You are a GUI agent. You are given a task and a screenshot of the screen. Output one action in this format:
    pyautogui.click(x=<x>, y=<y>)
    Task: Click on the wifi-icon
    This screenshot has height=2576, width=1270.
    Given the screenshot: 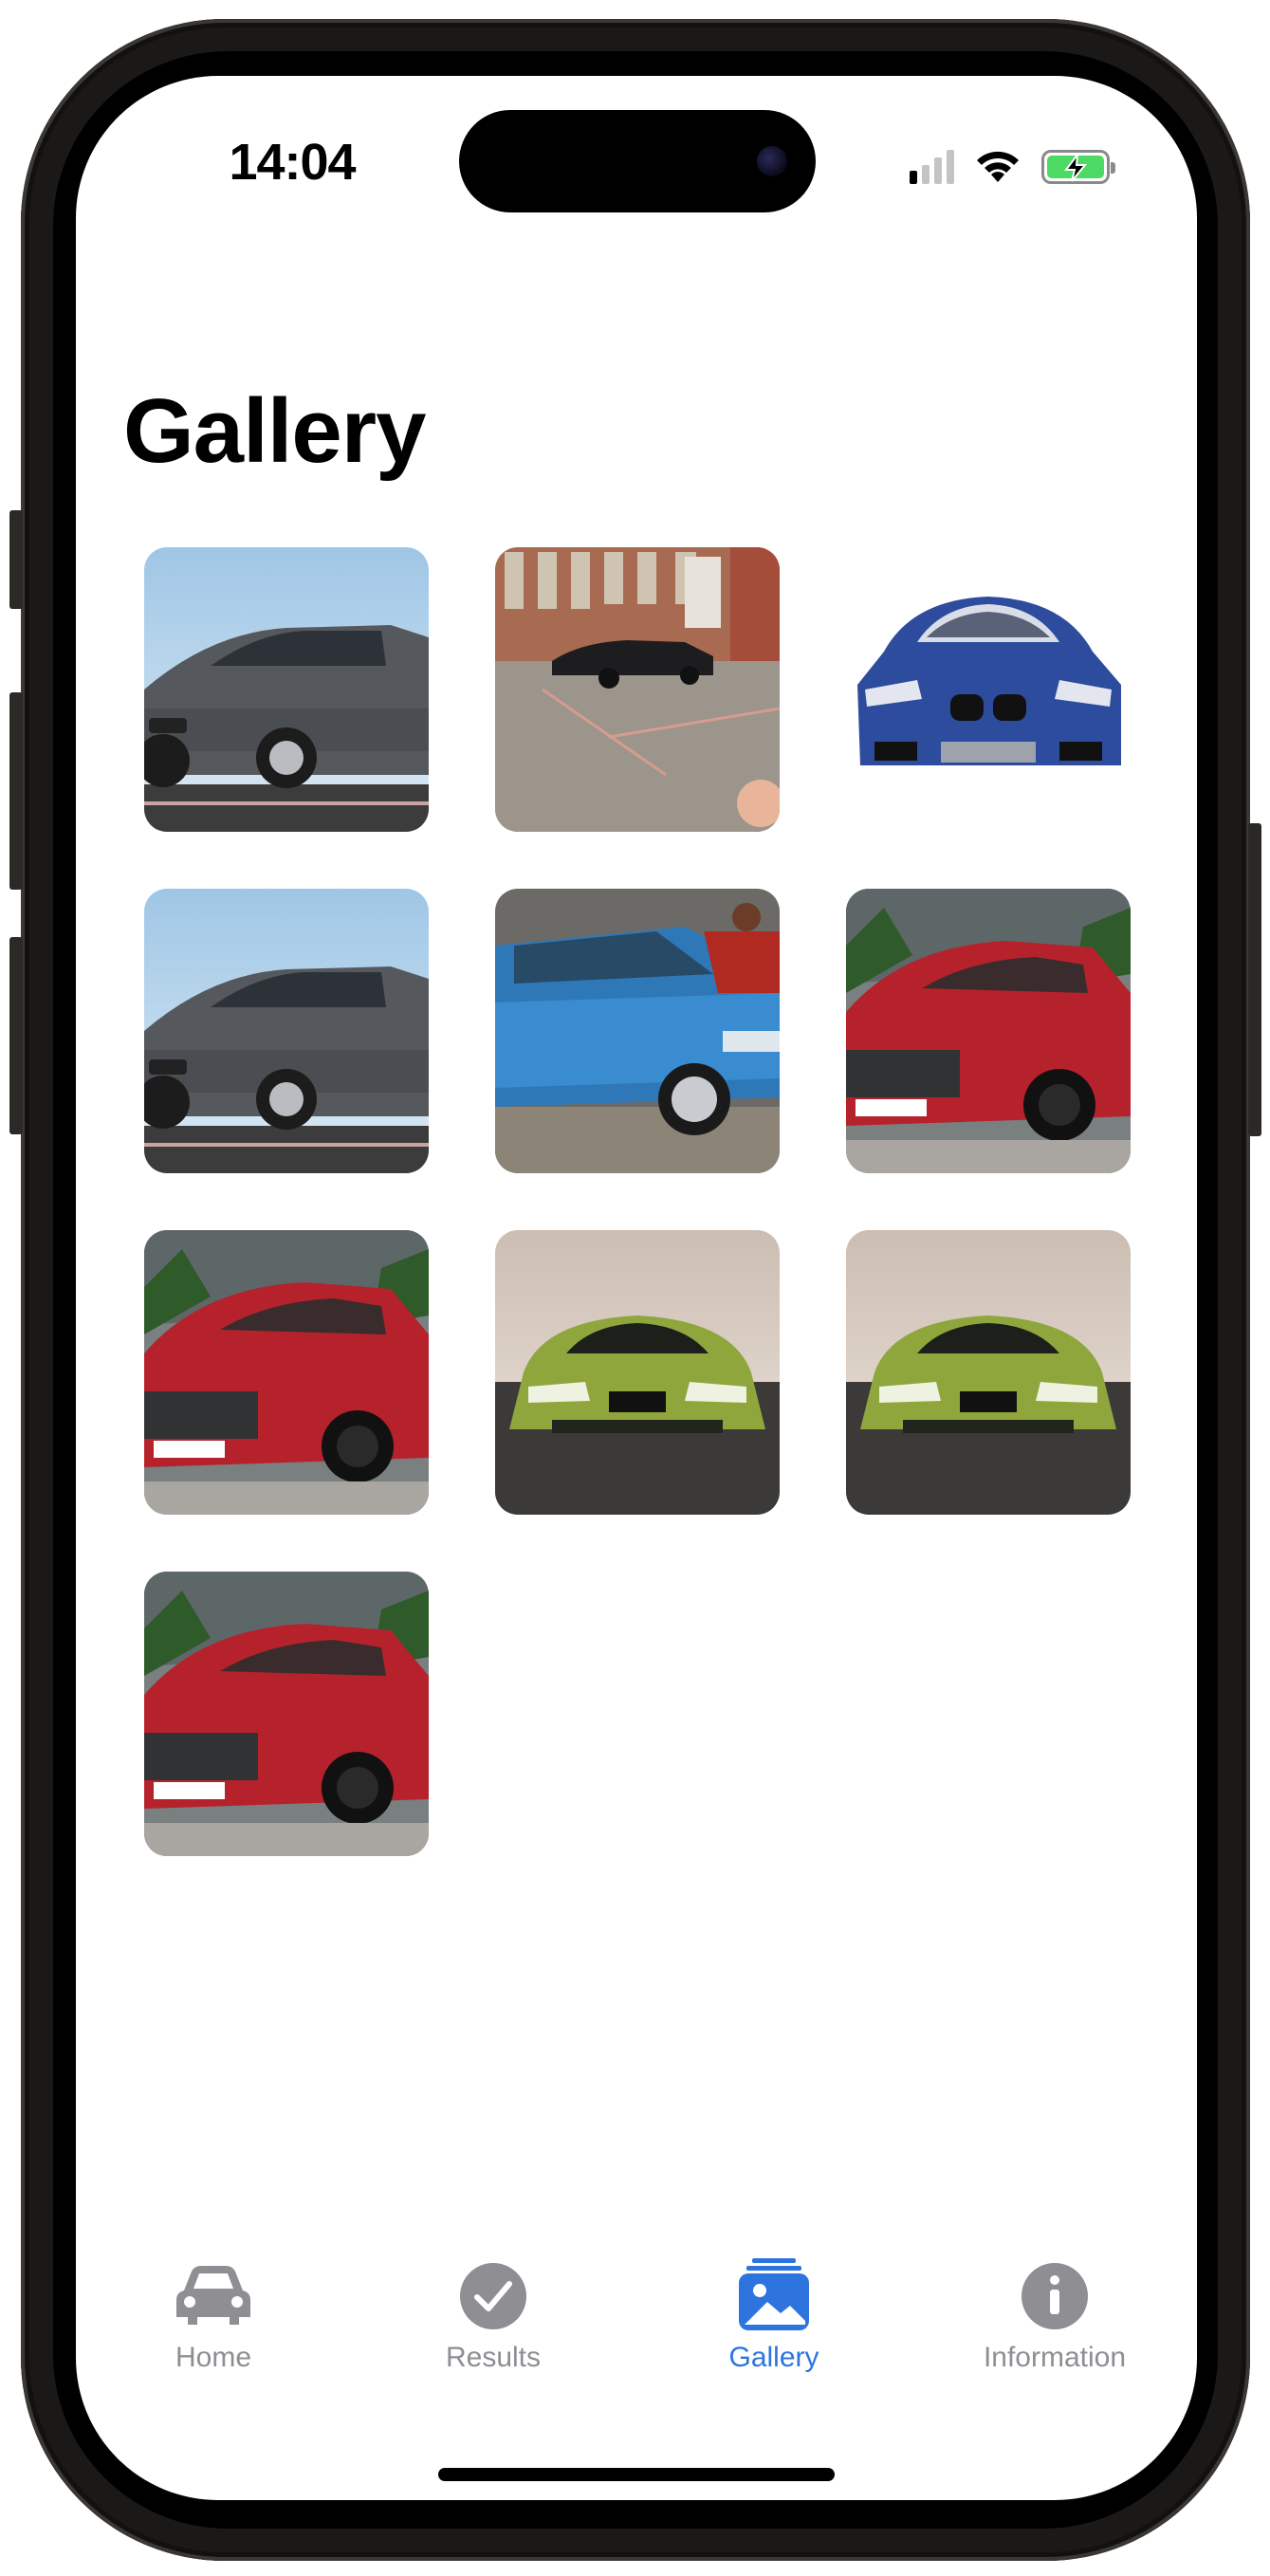 What is the action you would take?
    pyautogui.click(x=998, y=166)
    